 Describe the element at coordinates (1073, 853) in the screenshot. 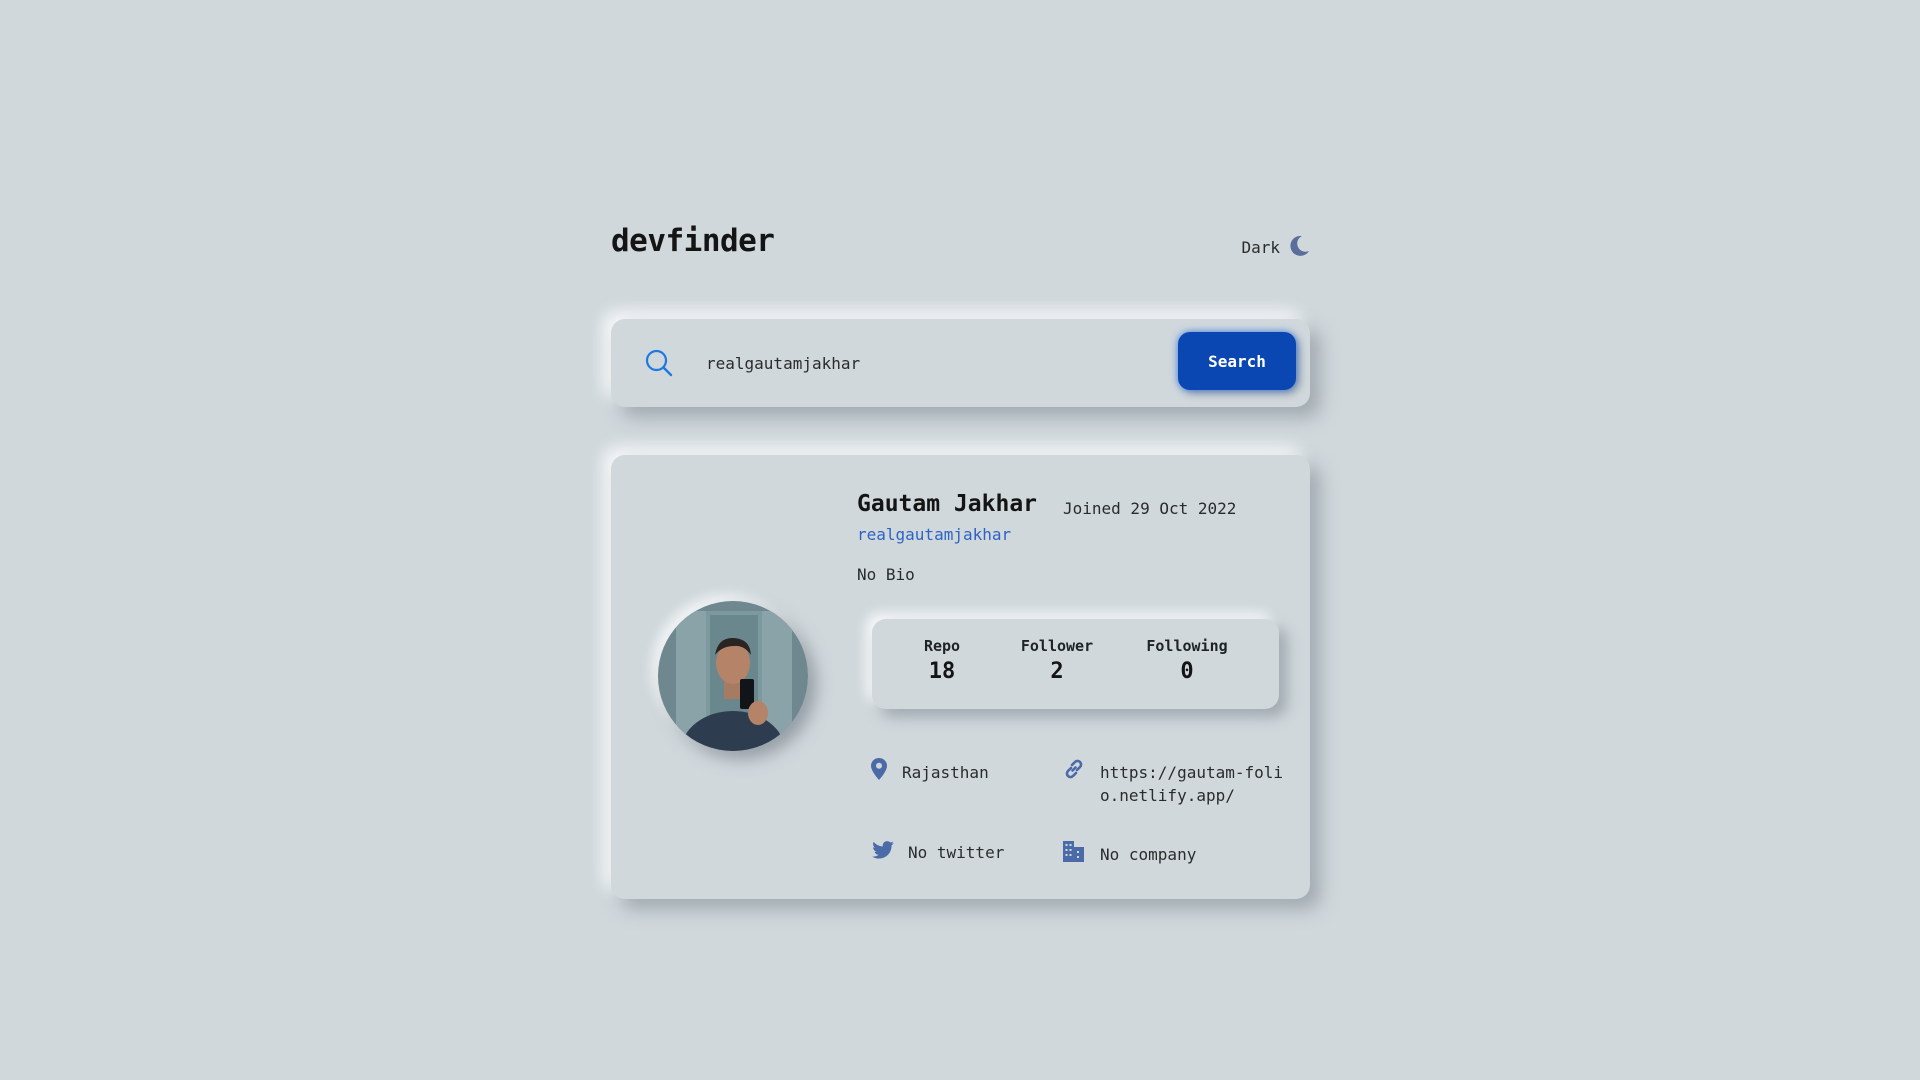

I see `company-building-icon` at that location.